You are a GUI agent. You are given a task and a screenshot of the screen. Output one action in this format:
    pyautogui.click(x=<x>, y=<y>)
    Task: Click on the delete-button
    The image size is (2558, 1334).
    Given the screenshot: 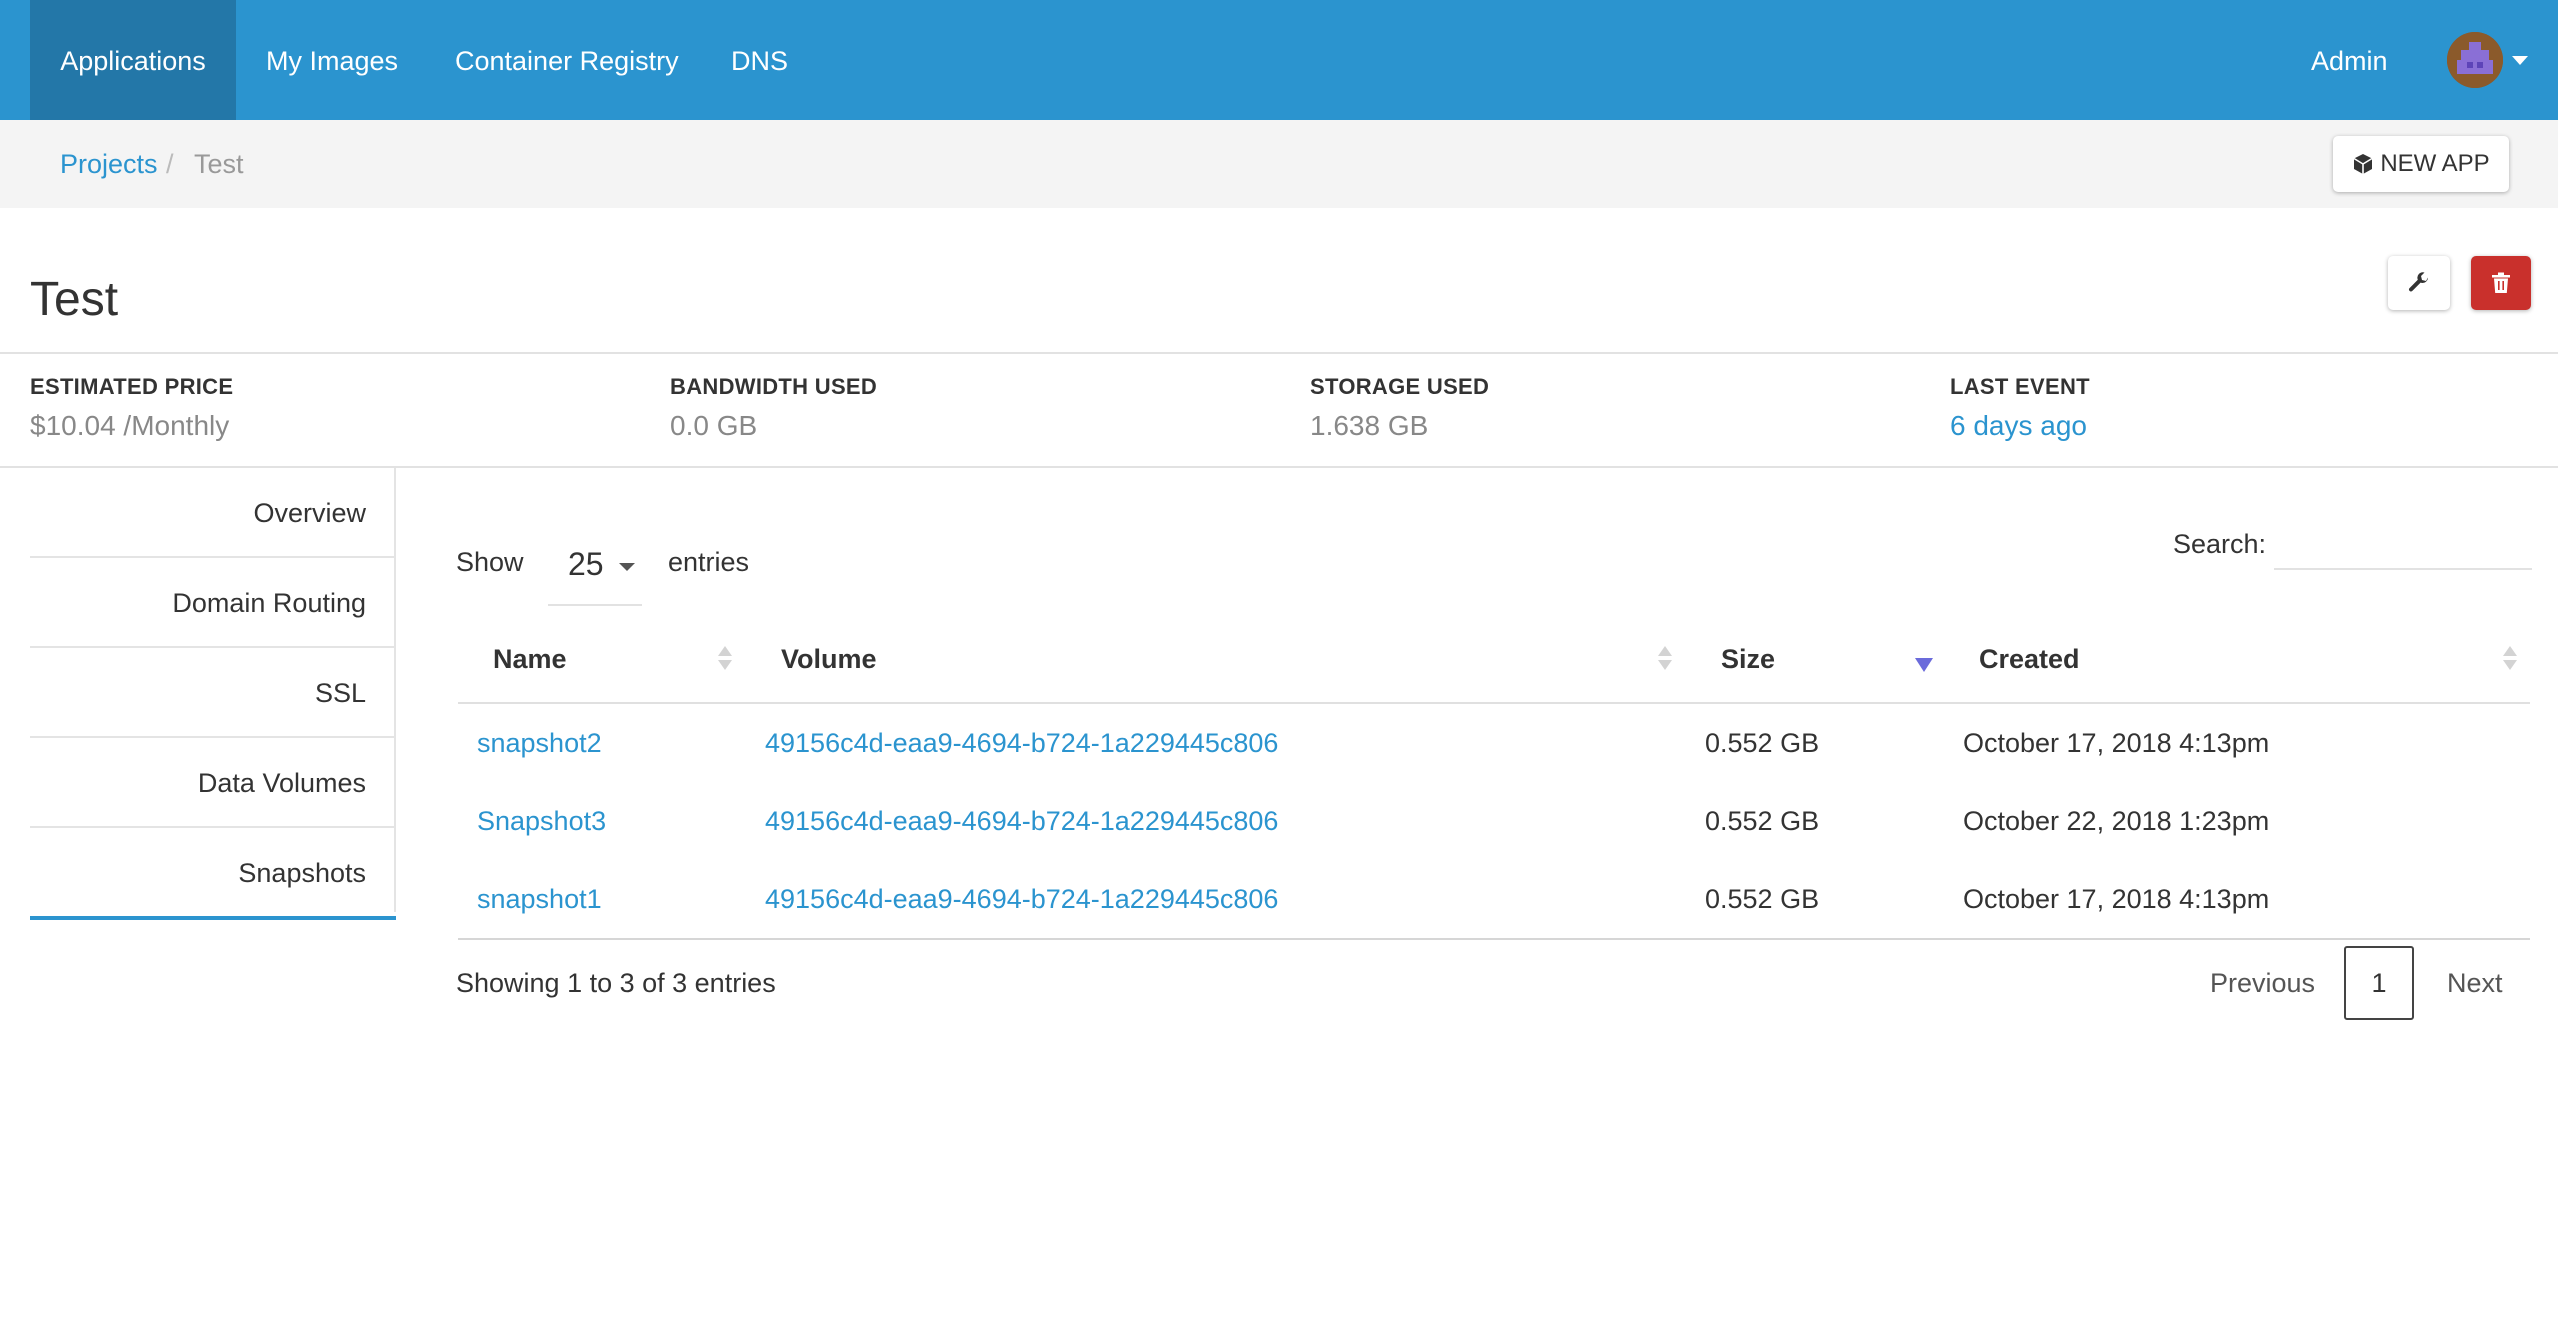 What is the action you would take?
    pyautogui.click(x=2501, y=283)
    